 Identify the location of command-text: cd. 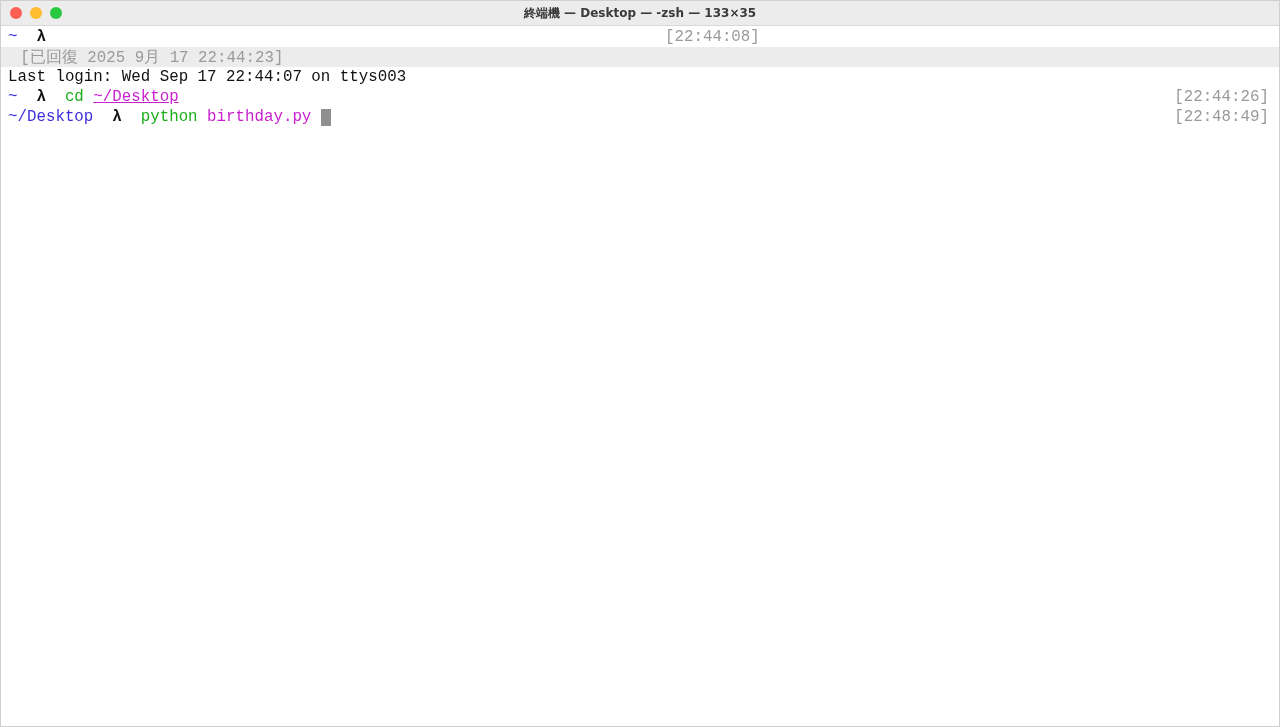
(74, 97).